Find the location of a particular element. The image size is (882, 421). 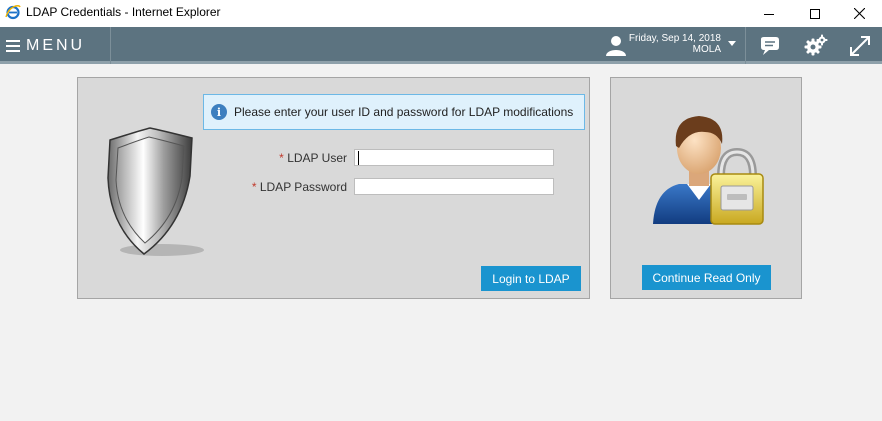

user-icon is located at coordinates (616, 46).